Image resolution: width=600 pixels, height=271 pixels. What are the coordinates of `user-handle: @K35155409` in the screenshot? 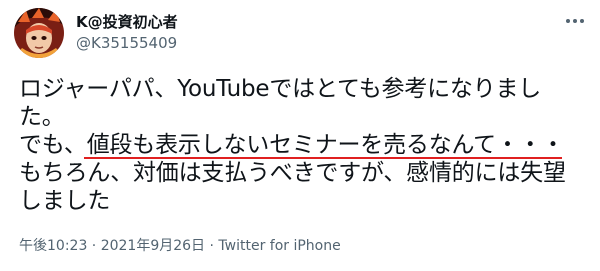 It's located at (126, 43).